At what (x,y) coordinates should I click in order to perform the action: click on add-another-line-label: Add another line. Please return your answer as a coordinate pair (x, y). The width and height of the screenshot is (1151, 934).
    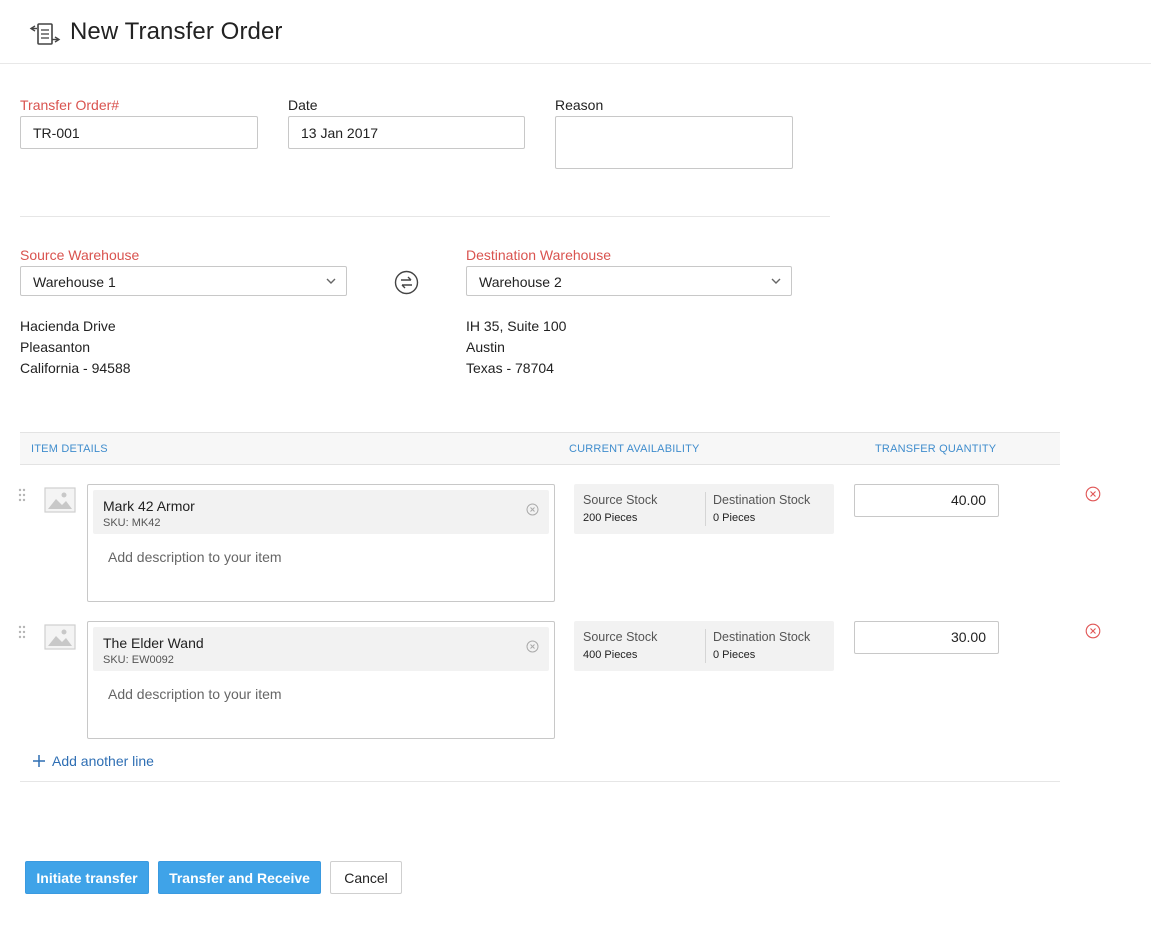
    Looking at the image, I should click on (103, 761).